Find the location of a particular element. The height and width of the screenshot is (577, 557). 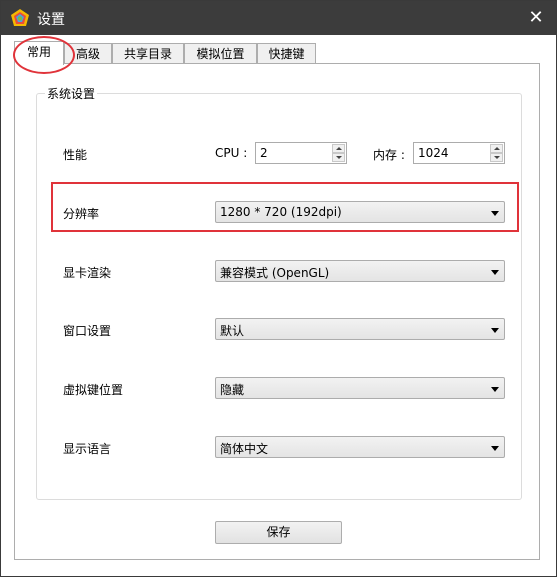

cpu-spin-buttons is located at coordinates (338, 153).